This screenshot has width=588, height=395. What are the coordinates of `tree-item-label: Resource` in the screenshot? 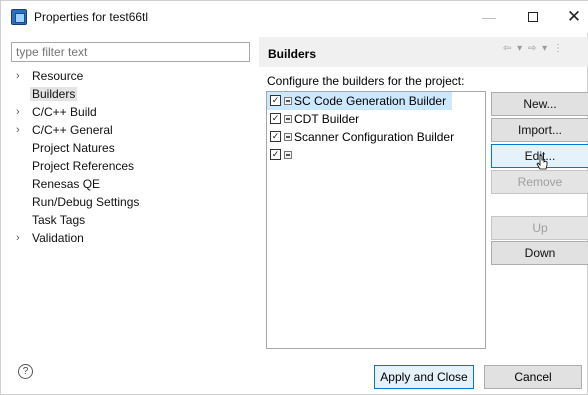 It's located at (58, 76).